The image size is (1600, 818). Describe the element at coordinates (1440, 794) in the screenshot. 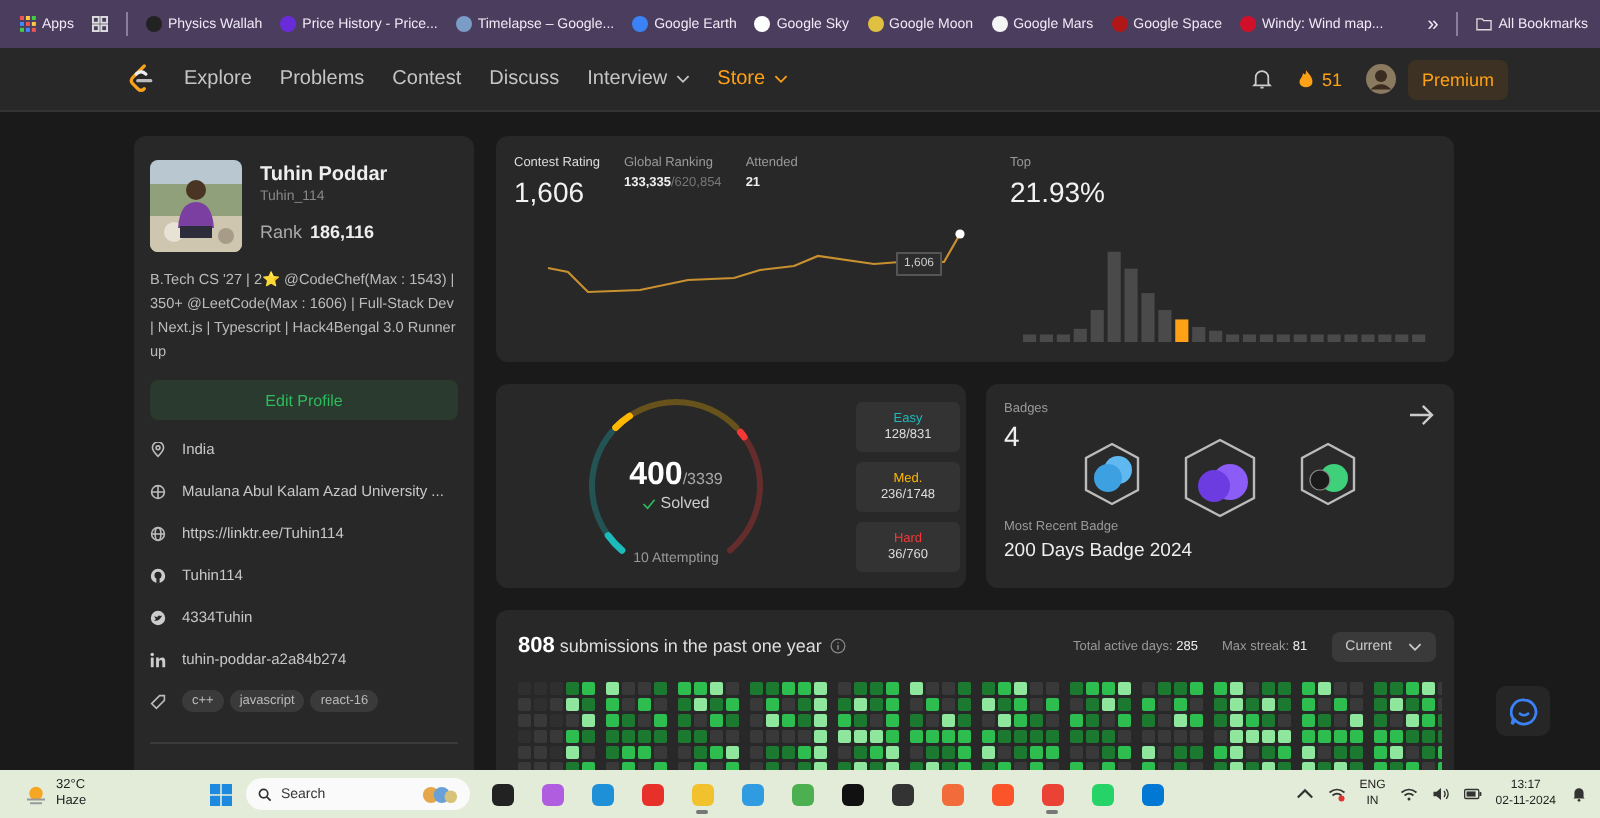

I see `speaker-icon` at that location.